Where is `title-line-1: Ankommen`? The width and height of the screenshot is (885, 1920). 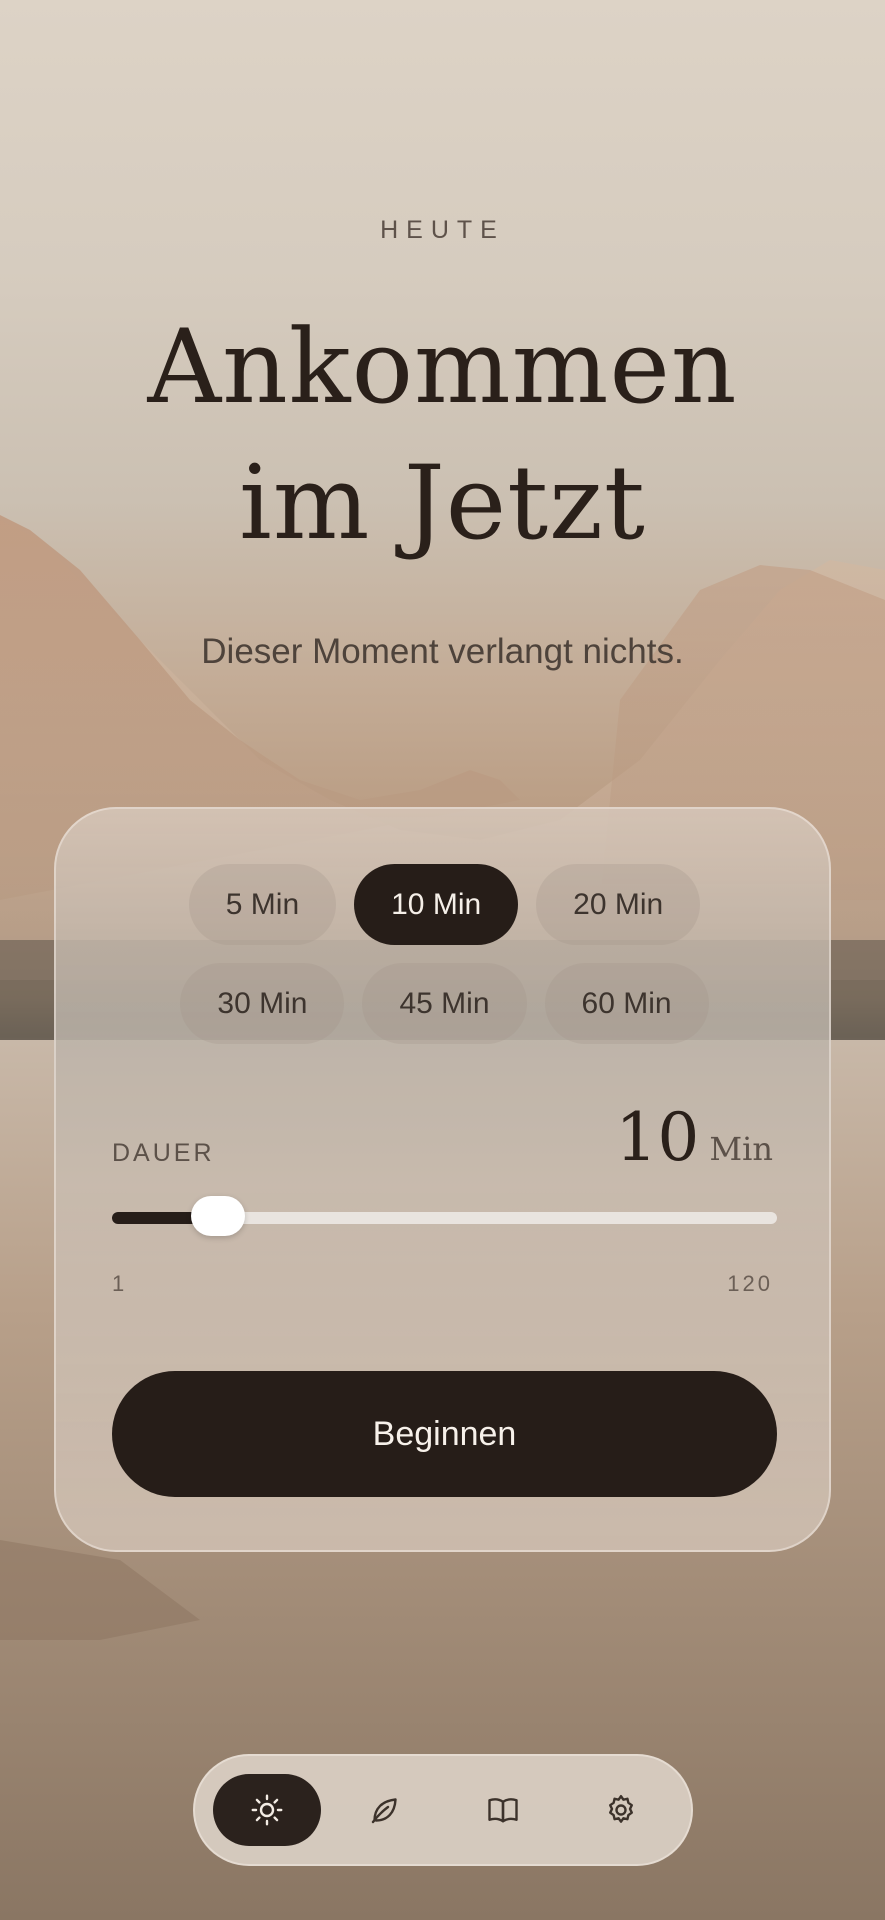 title-line-1: Ankommen is located at coordinates (442, 367).